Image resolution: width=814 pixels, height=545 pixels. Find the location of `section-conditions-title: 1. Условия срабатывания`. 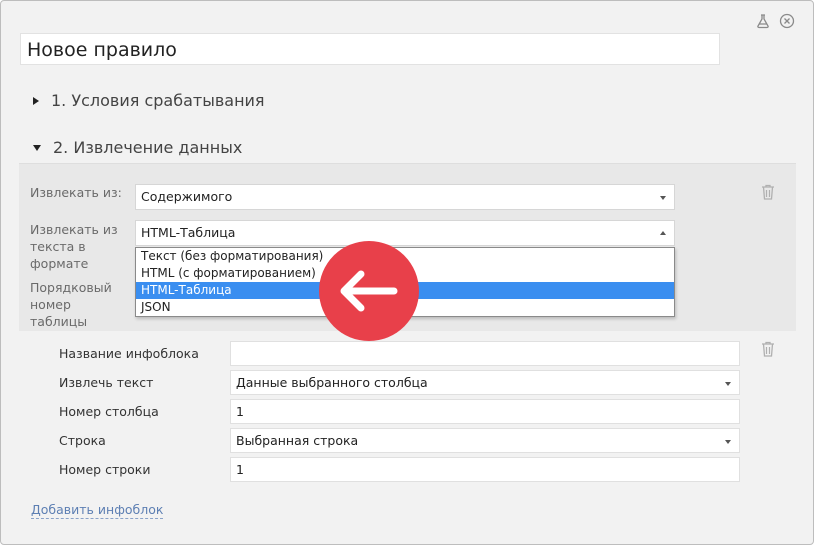

section-conditions-title: 1. Условия срабатывания is located at coordinates (158, 100).